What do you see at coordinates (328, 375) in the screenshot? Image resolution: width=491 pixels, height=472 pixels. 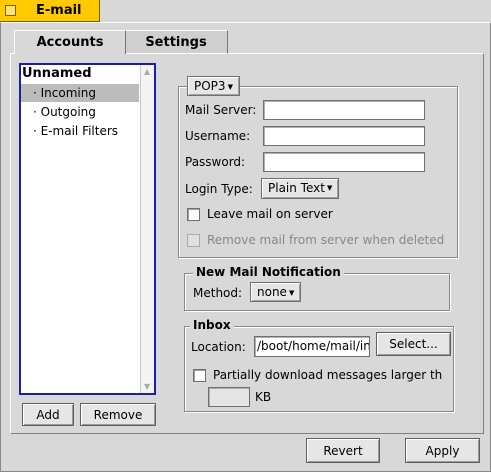 I see `partial-download-label: Partially download messages larger th` at bounding box center [328, 375].